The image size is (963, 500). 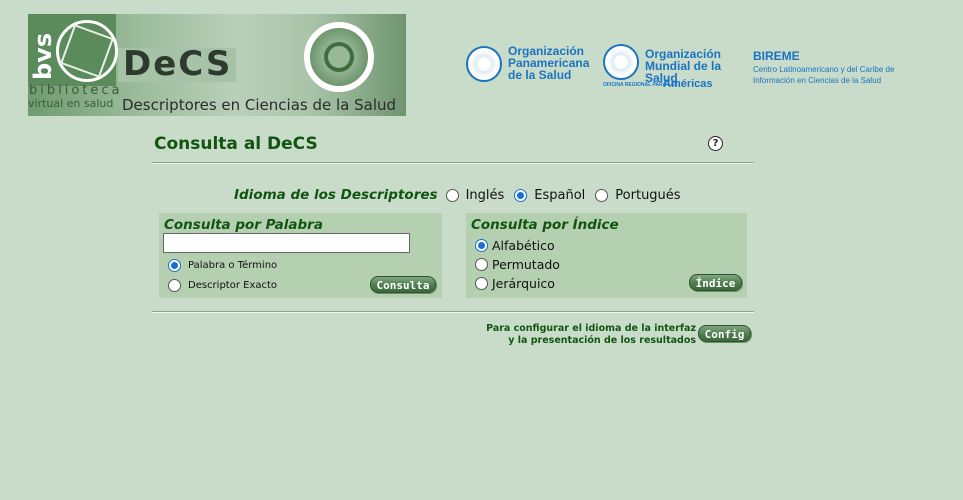 What do you see at coordinates (485, 195) in the screenshot?
I see `language-option-label: Inglés` at bounding box center [485, 195].